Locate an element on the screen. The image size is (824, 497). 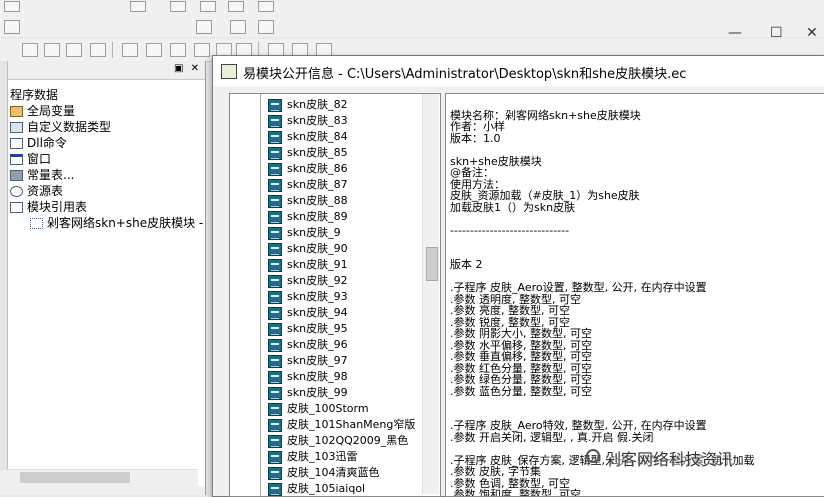
align-bottom-icon is located at coordinates (154, 50).